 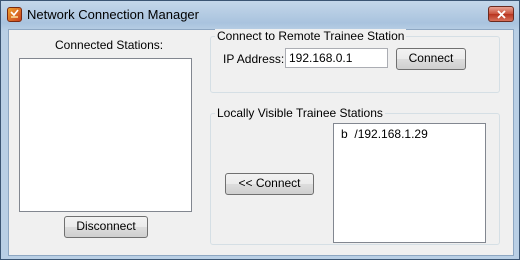 What do you see at coordinates (344, 134) in the screenshot?
I see `station-name: b` at bounding box center [344, 134].